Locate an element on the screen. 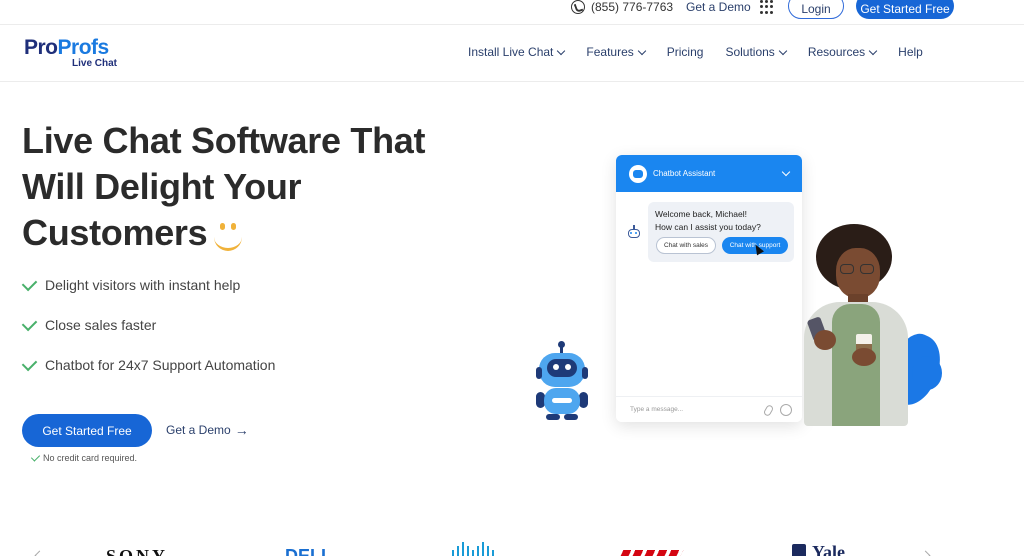  feature-item: Delight visitors with instant help is located at coordinates (148, 284).